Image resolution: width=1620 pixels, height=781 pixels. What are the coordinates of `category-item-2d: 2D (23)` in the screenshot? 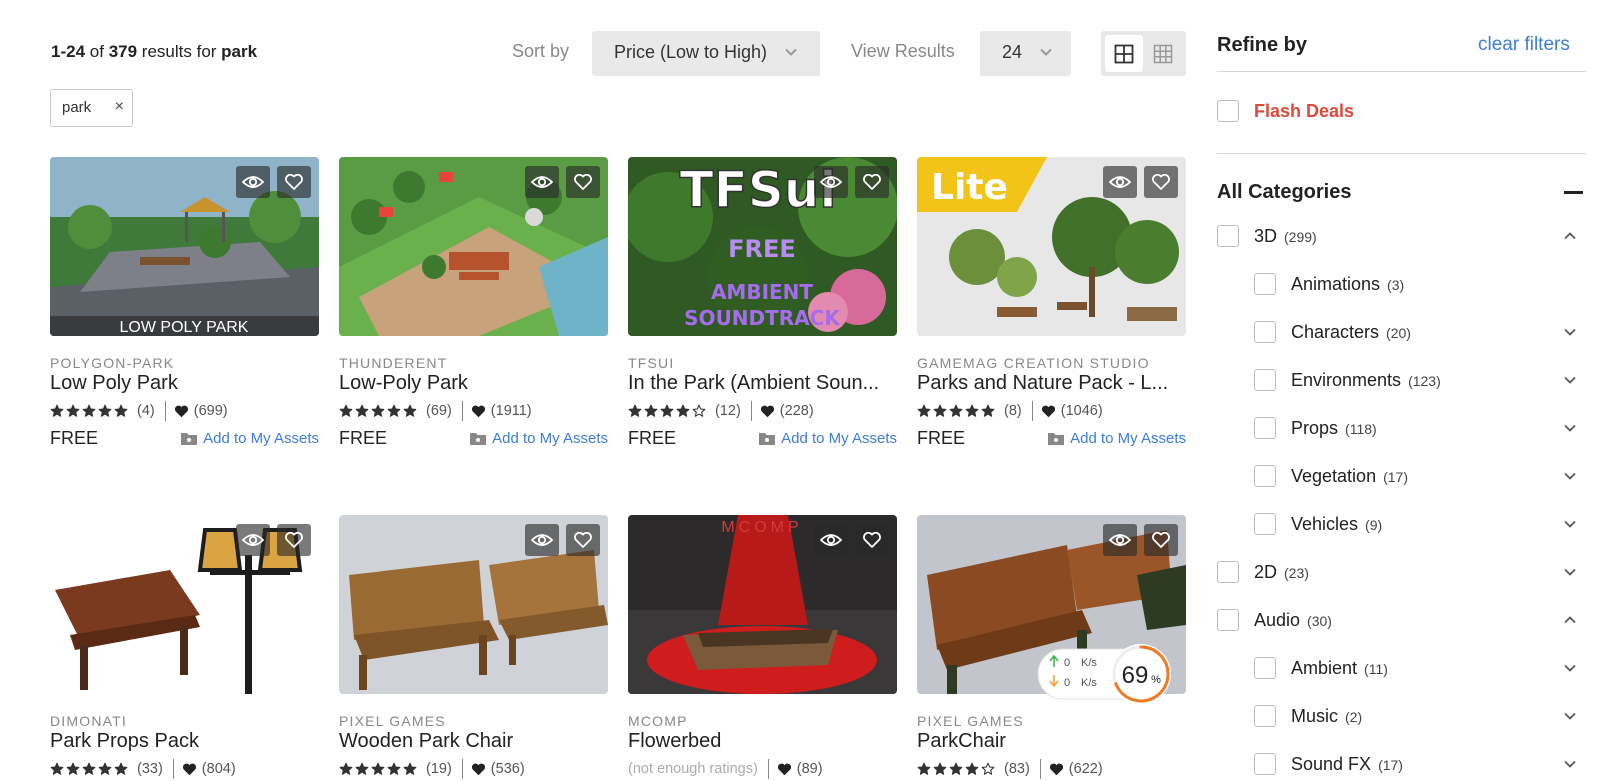 It's located at (1281, 572).